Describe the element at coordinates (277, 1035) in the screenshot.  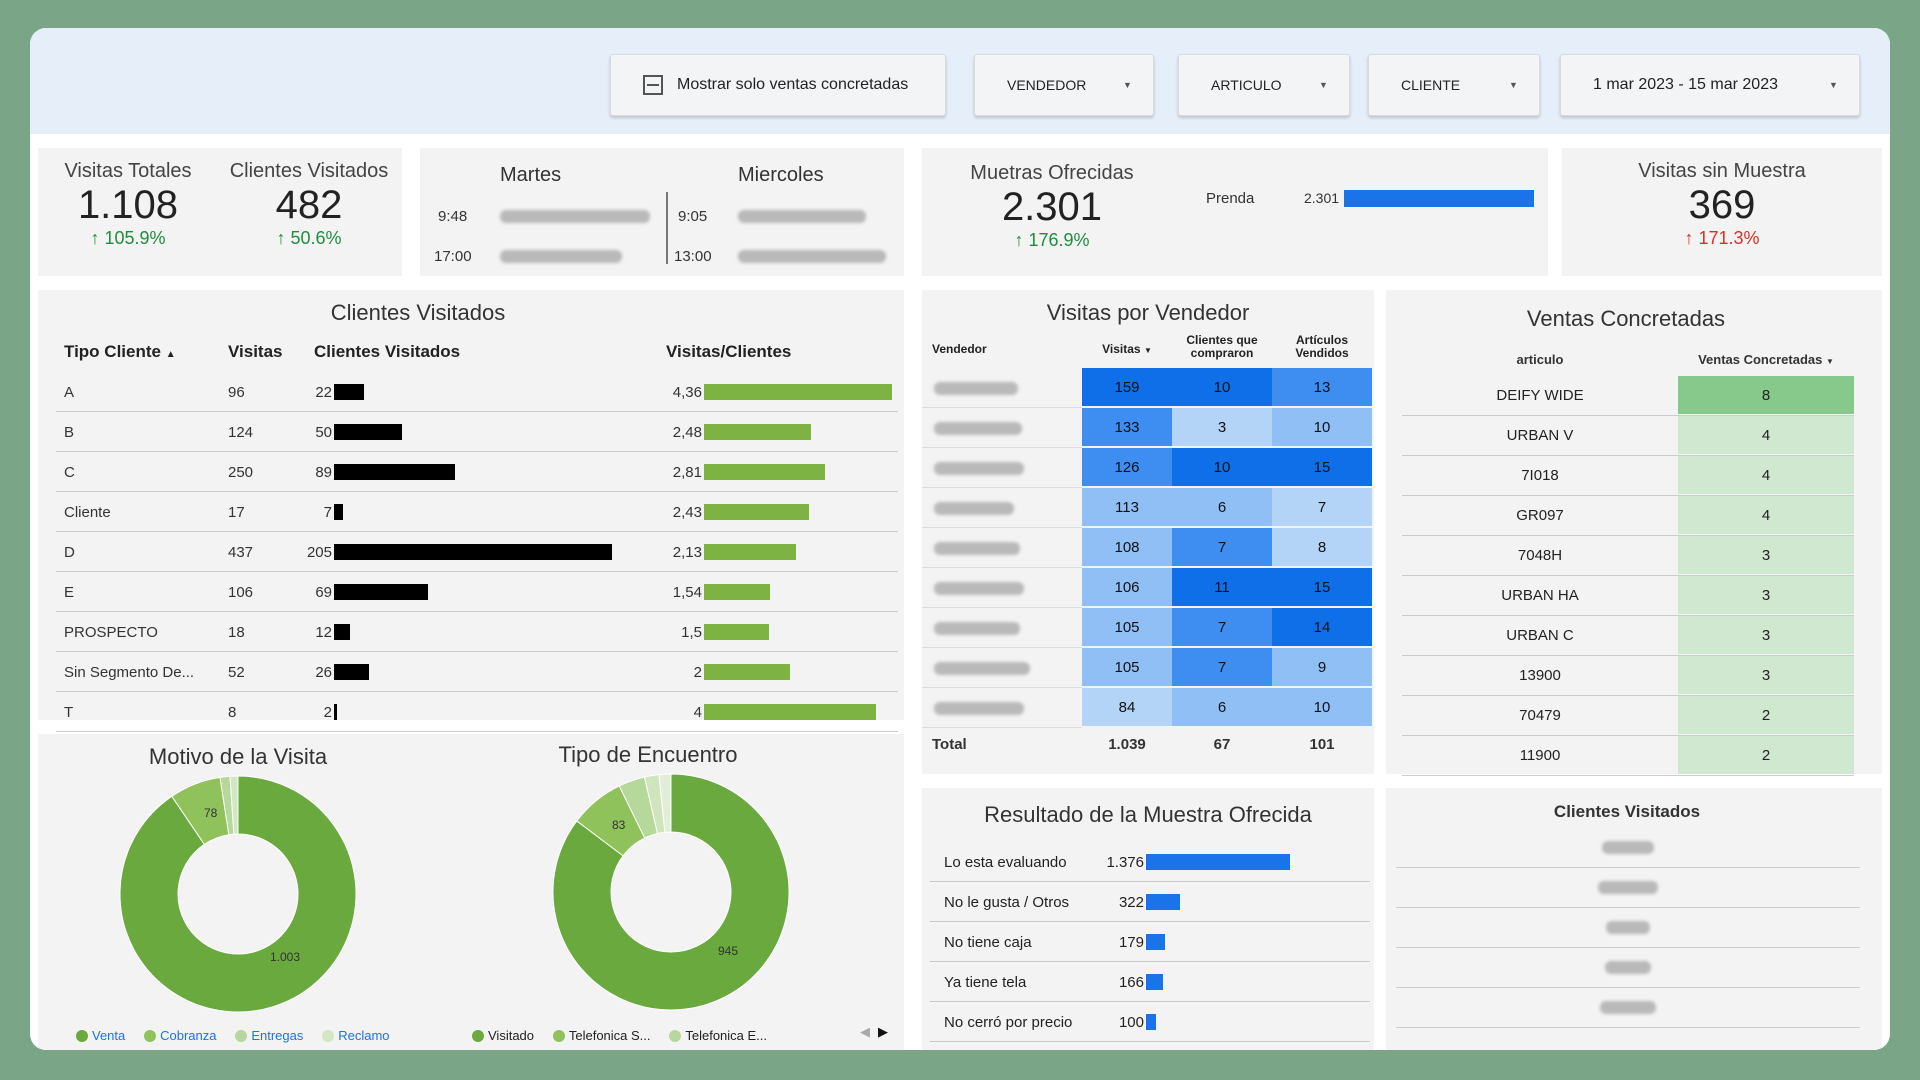
I see `legend-item: Entregas` at that location.